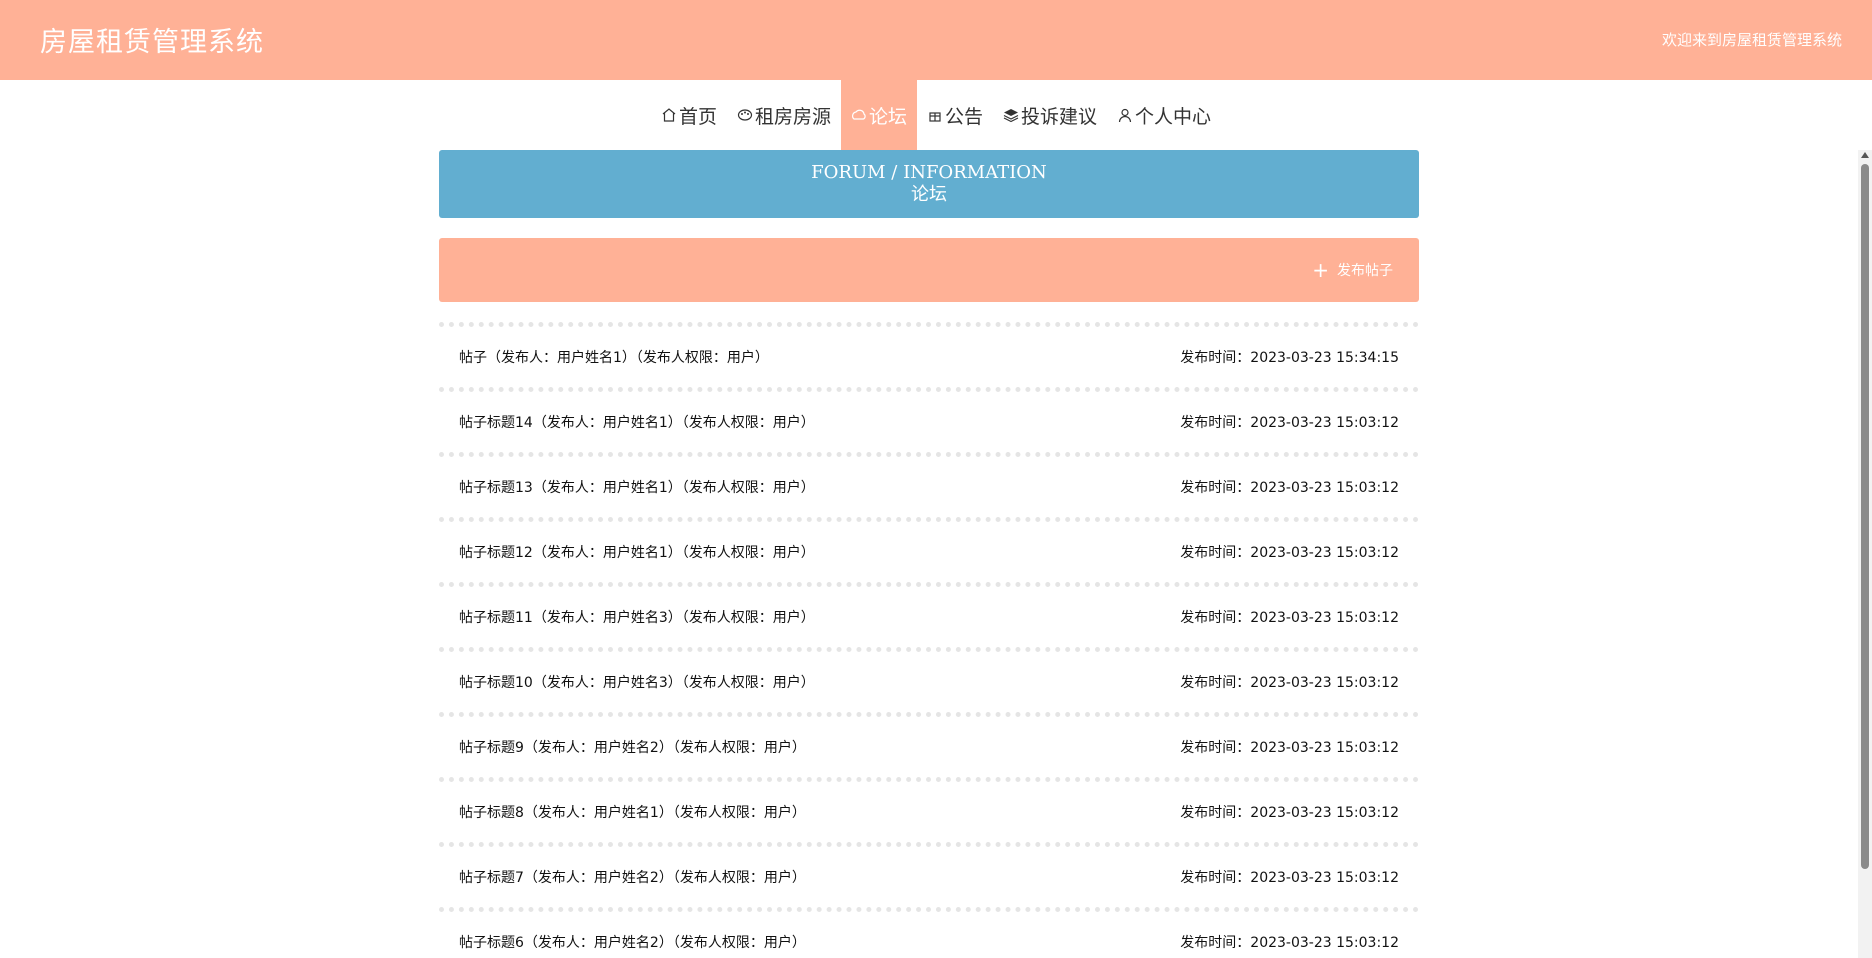  What do you see at coordinates (632, 877) in the screenshot?
I see `post-title: 帖子标题7（发布人：用户姓名2）（发布人权限：用户）` at bounding box center [632, 877].